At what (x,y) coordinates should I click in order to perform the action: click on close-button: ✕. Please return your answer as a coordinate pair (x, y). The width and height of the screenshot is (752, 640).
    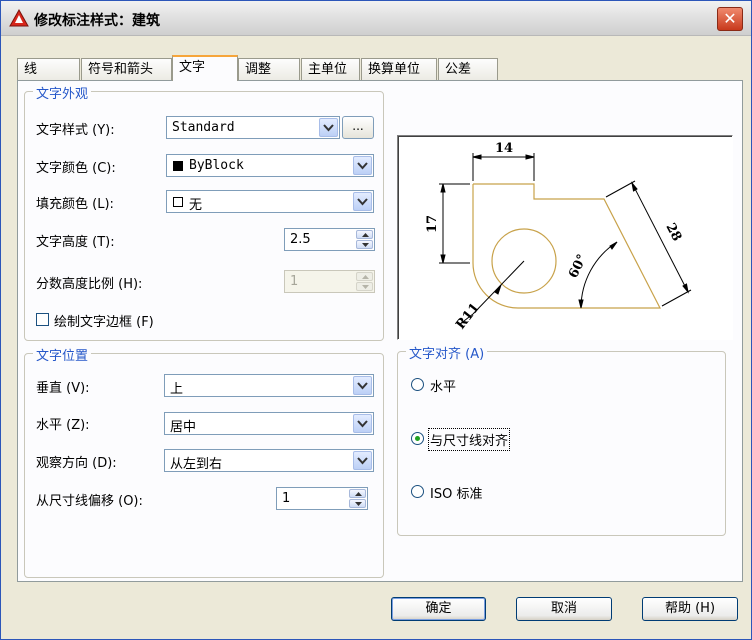
    Looking at the image, I should click on (730, 19).